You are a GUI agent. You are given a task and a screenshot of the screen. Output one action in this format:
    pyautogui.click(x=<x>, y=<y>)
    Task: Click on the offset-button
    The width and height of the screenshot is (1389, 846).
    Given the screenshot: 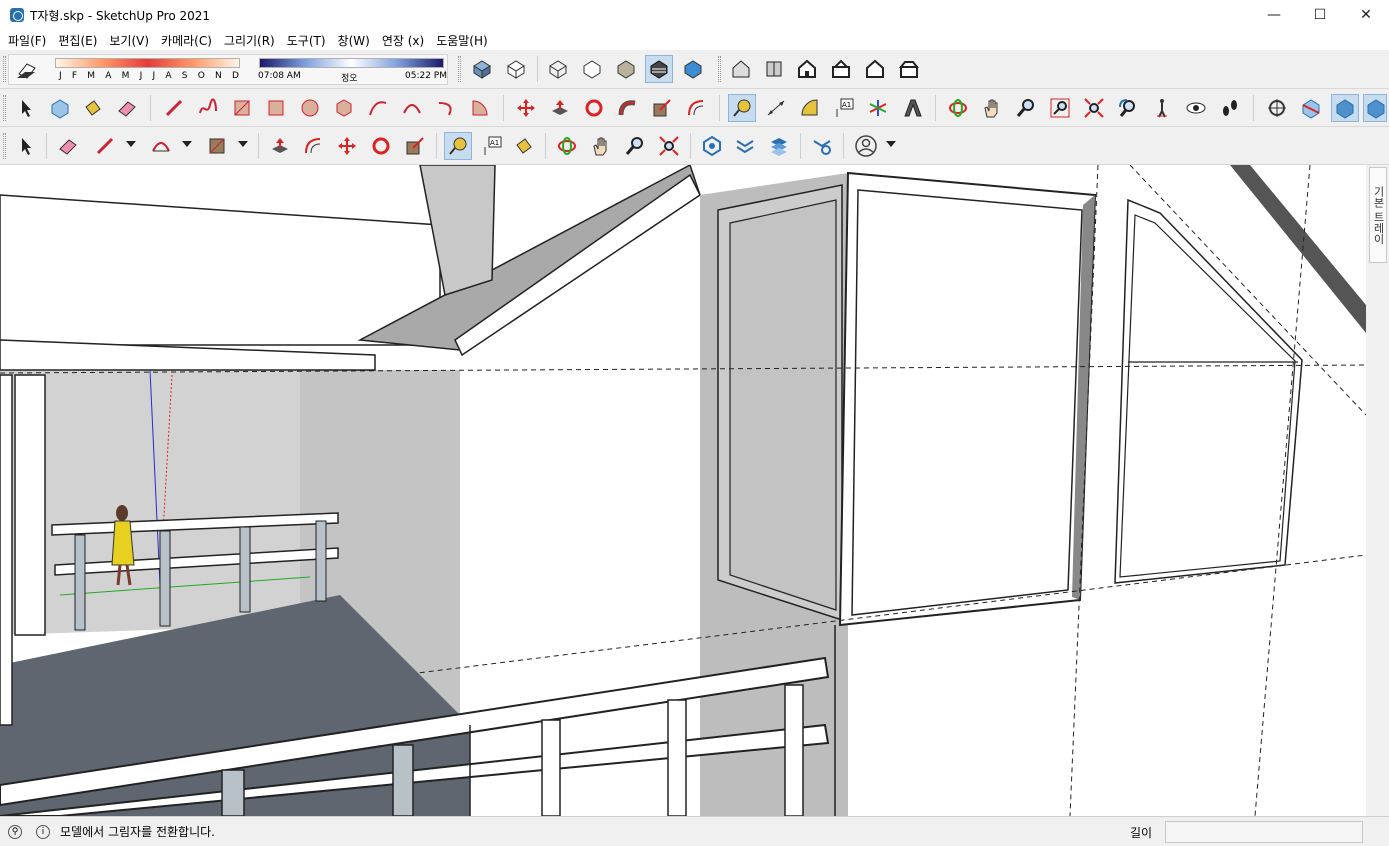 What is the action you would take?
    pyautogui.click(x=696, y=108)
    